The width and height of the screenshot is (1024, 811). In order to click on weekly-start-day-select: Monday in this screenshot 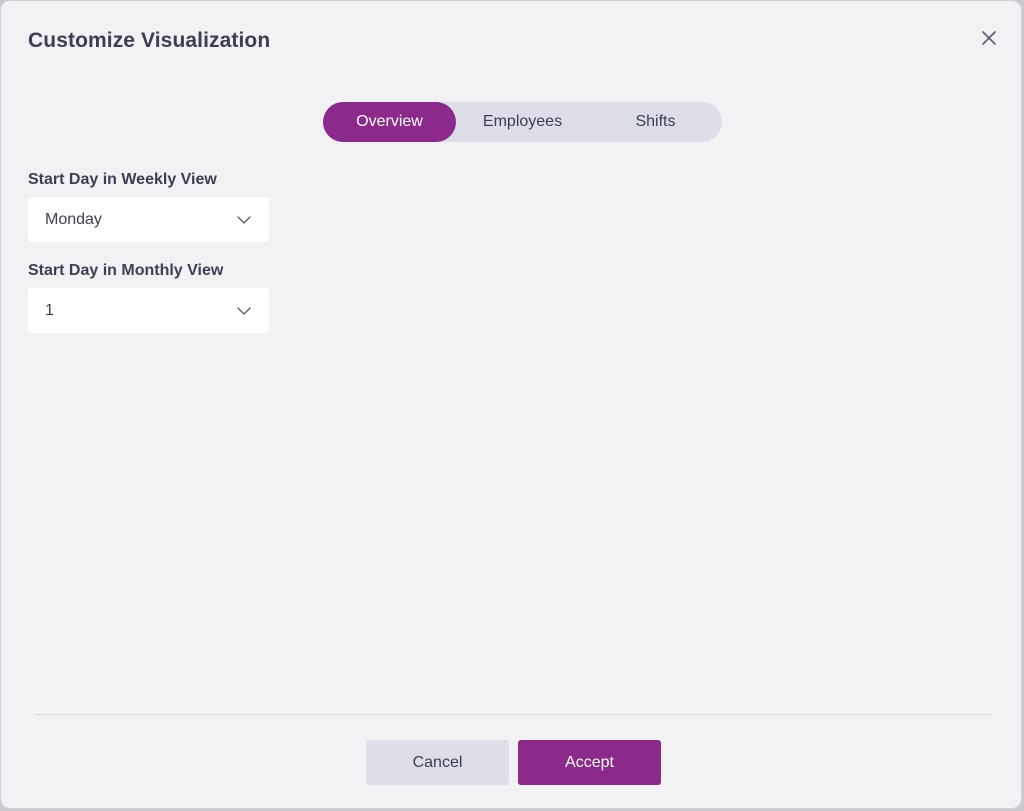, I will do `click(148, 219)`.